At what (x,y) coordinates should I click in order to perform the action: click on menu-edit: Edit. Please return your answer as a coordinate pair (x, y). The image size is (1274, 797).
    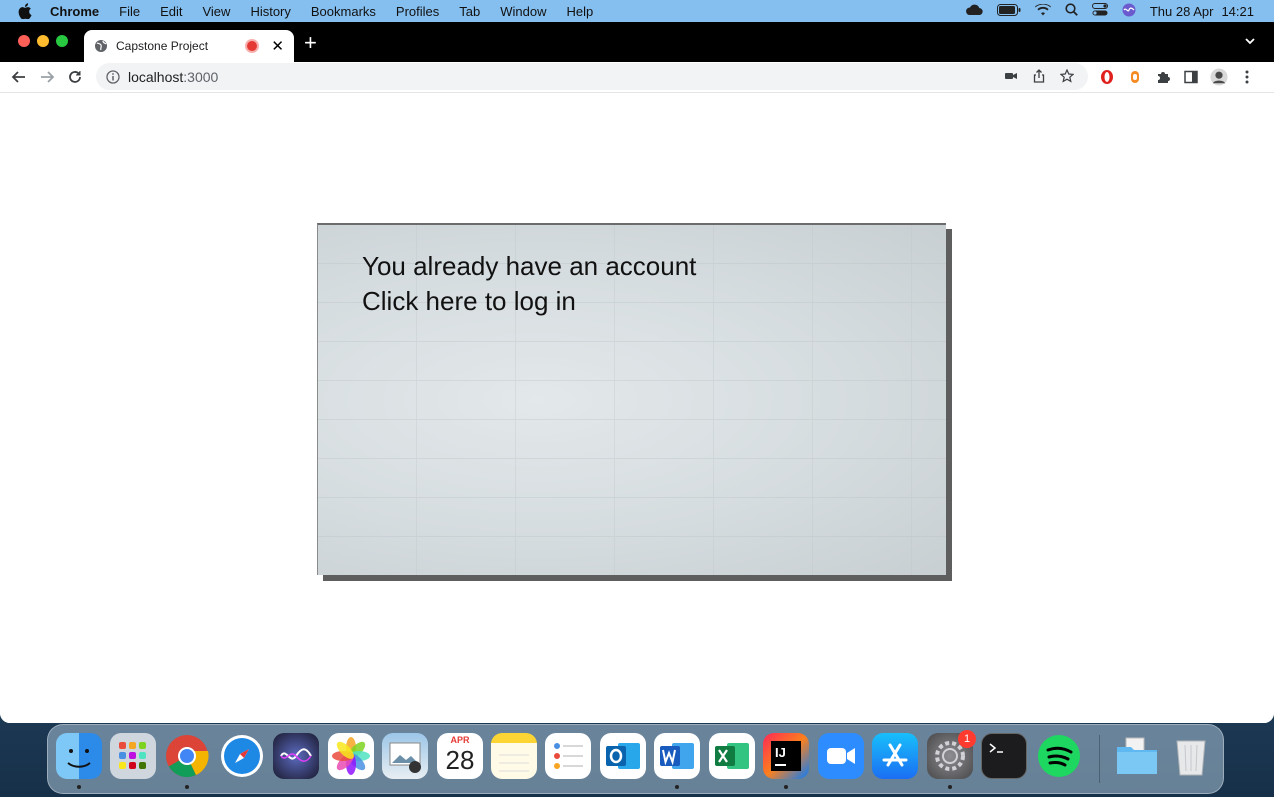
    Looking at the image, I should click on (171, 11).